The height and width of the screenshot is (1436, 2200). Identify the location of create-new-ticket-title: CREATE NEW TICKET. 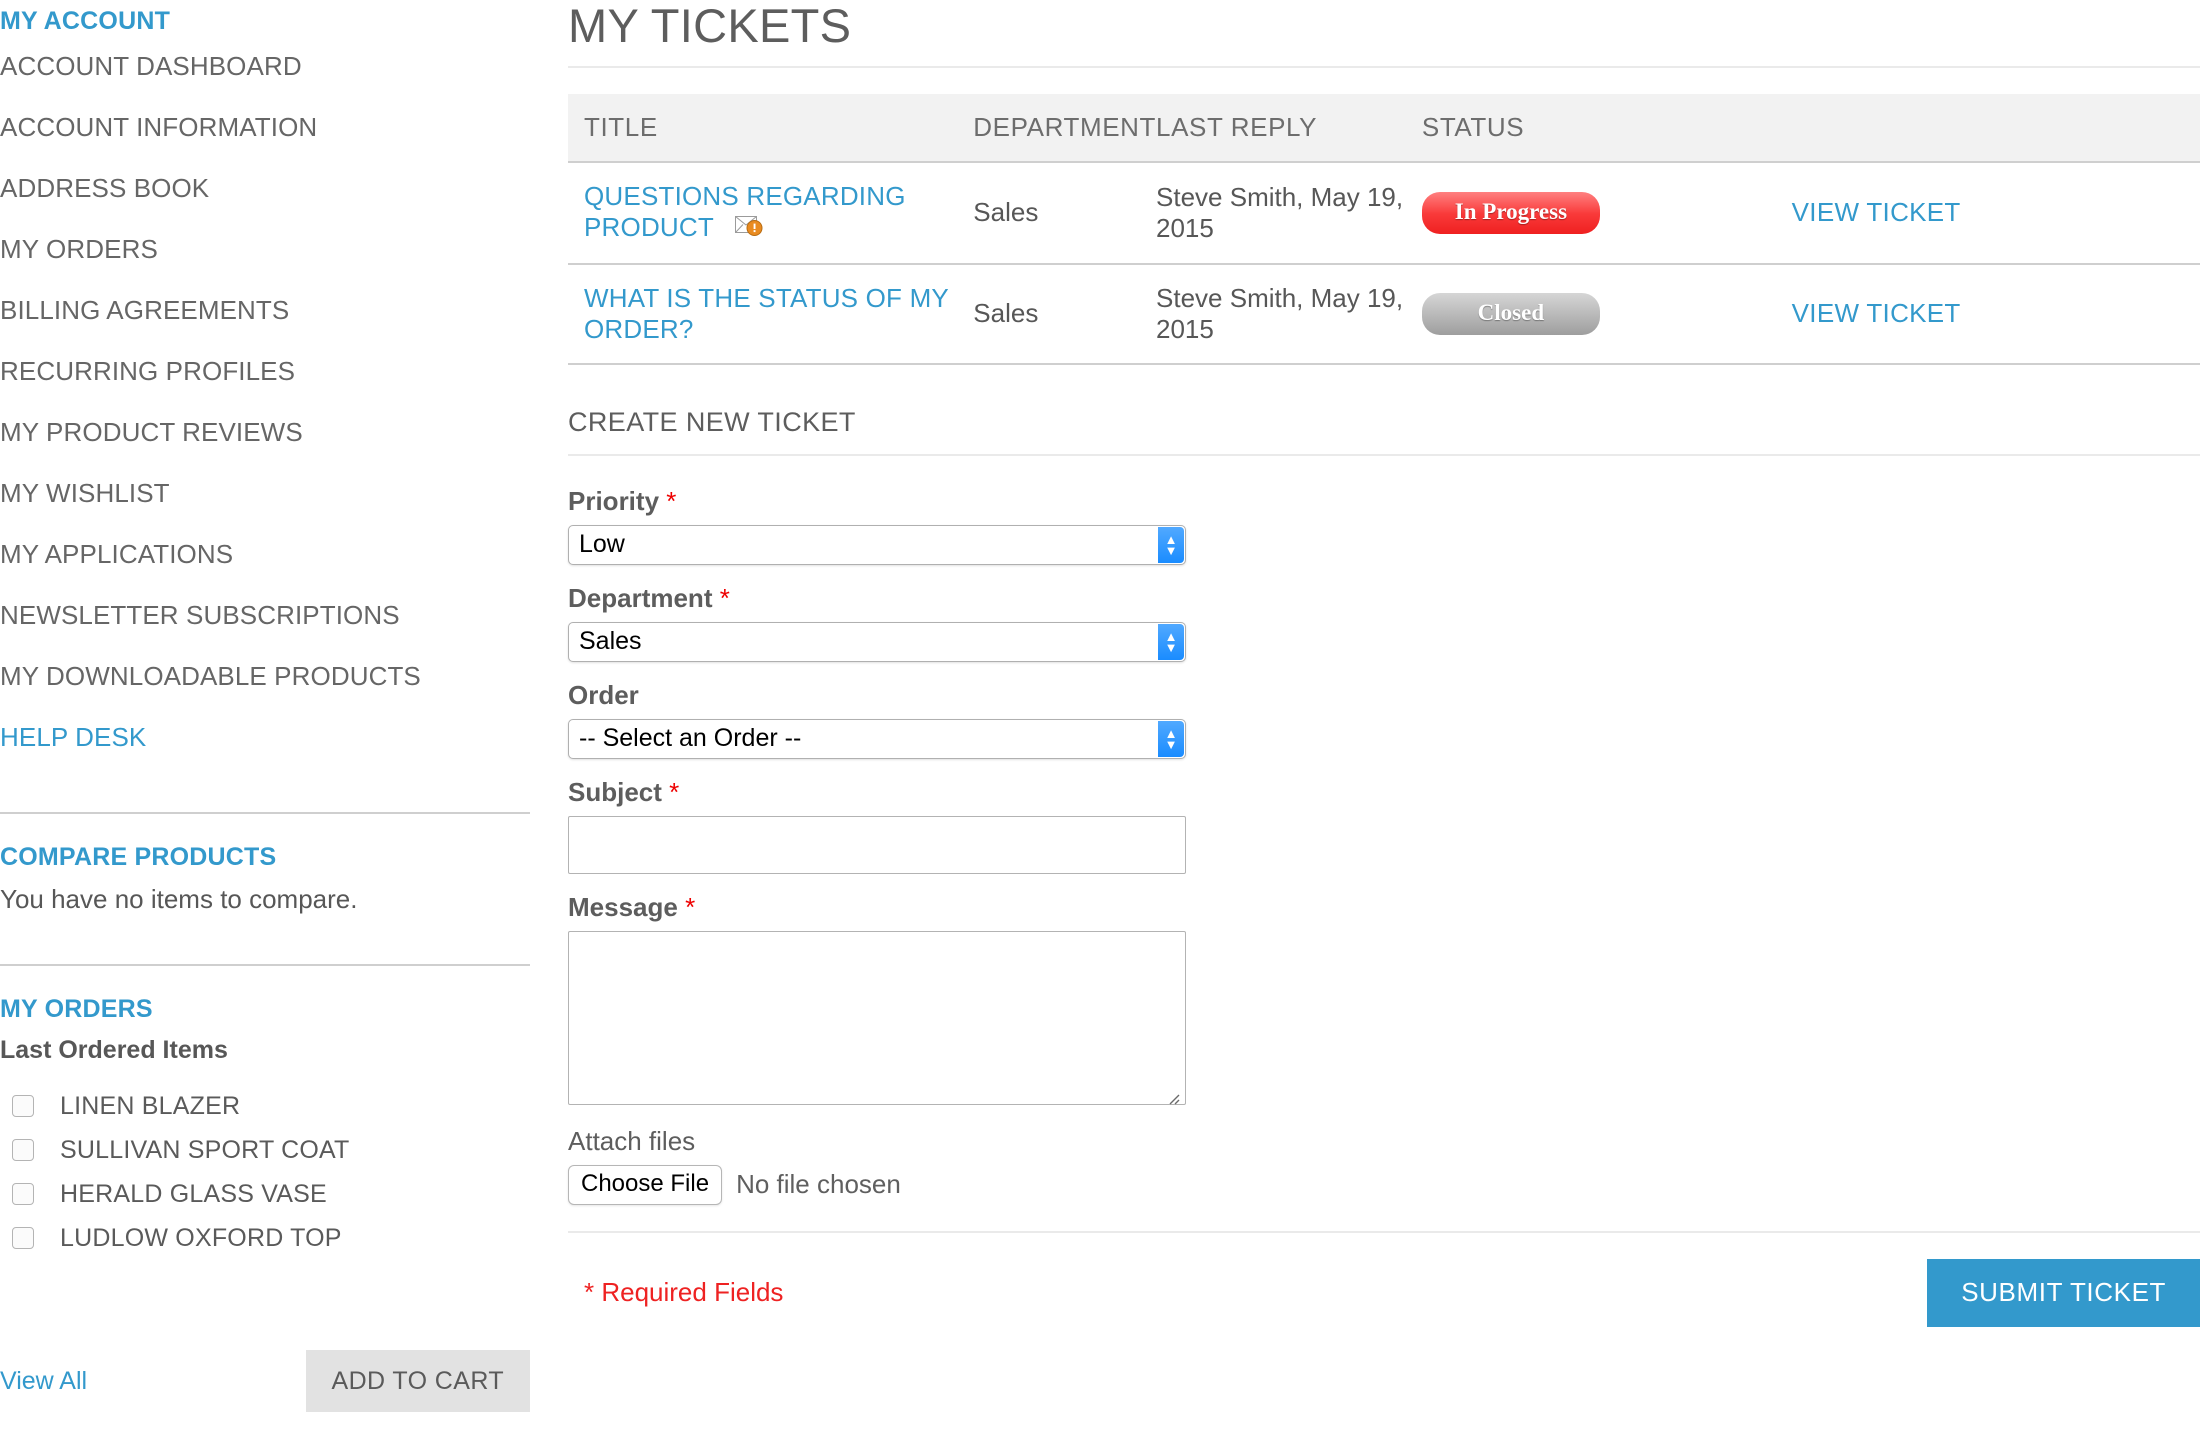
(712, 421).